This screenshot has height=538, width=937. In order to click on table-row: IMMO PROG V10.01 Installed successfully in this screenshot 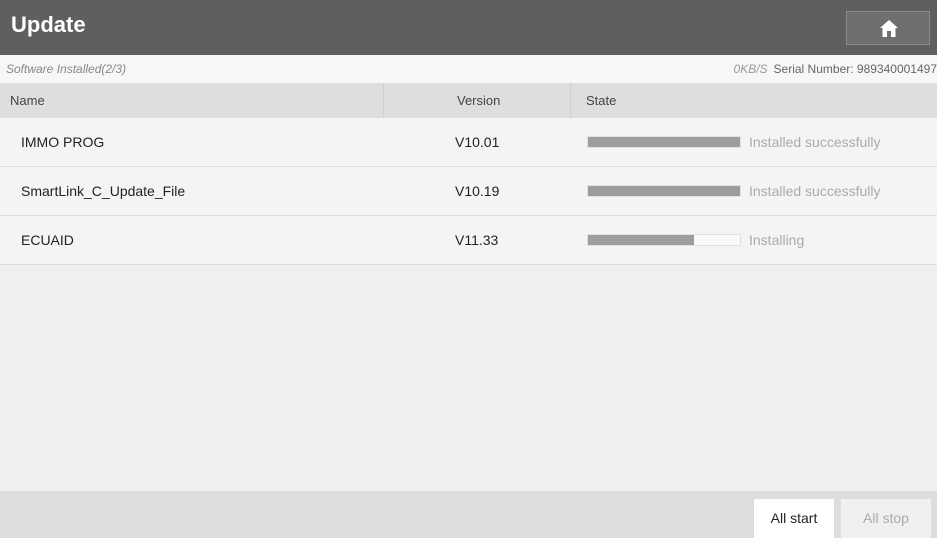, I will do `click(468, 142)`.